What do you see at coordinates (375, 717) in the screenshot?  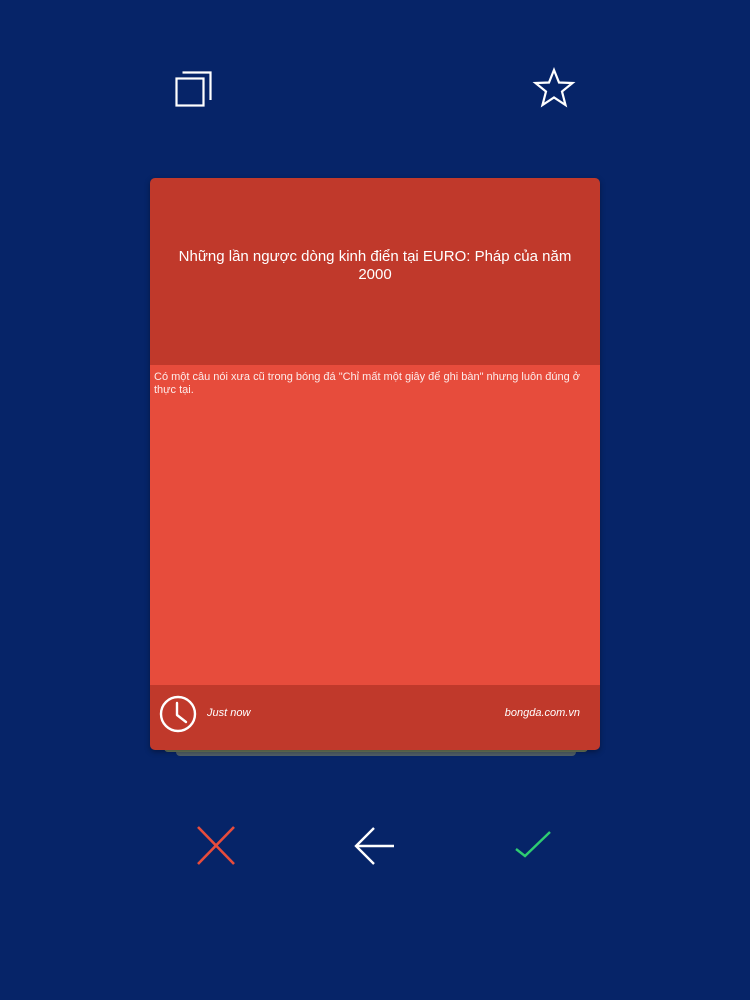 I see `card-footer: Just now bongda.com.vn` at bounding box center [375, 717].